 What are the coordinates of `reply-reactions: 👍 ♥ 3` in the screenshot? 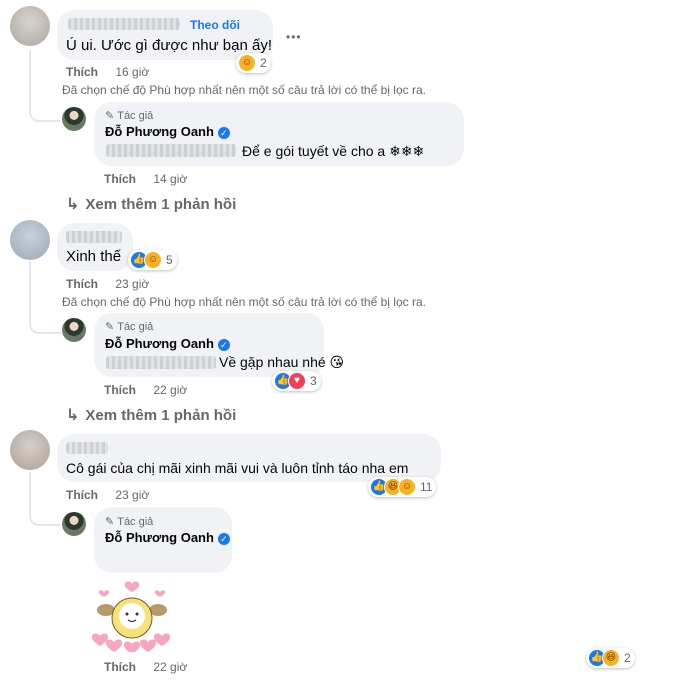 It's located at (296, 381).